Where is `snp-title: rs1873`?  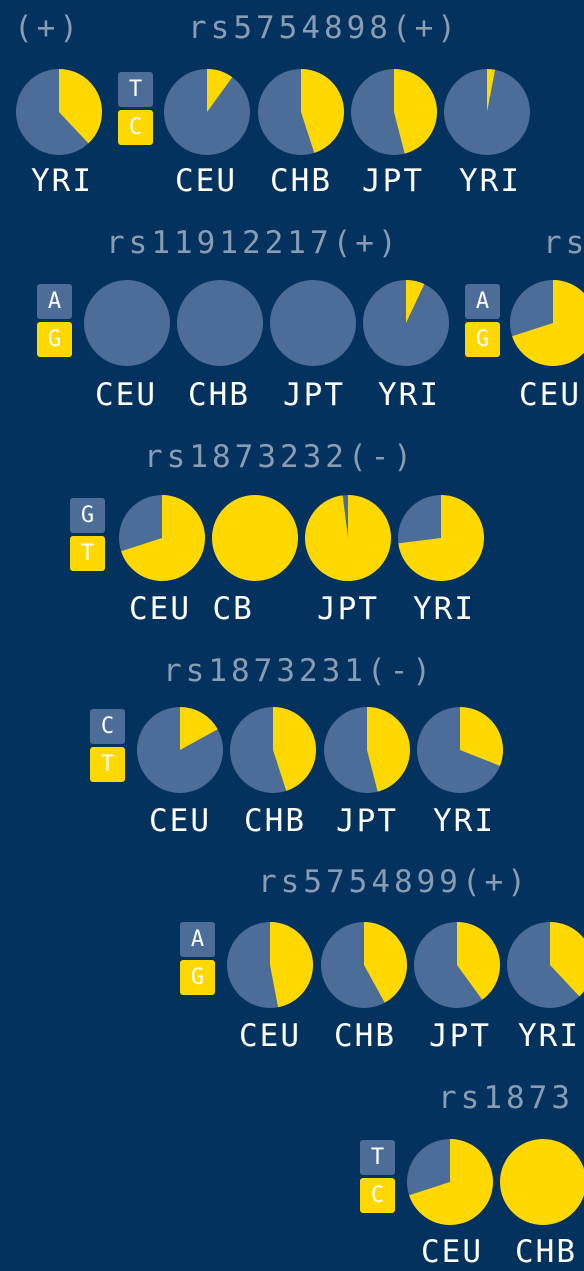
snp-title: rs1873 is located at coordinates (506, 1098).